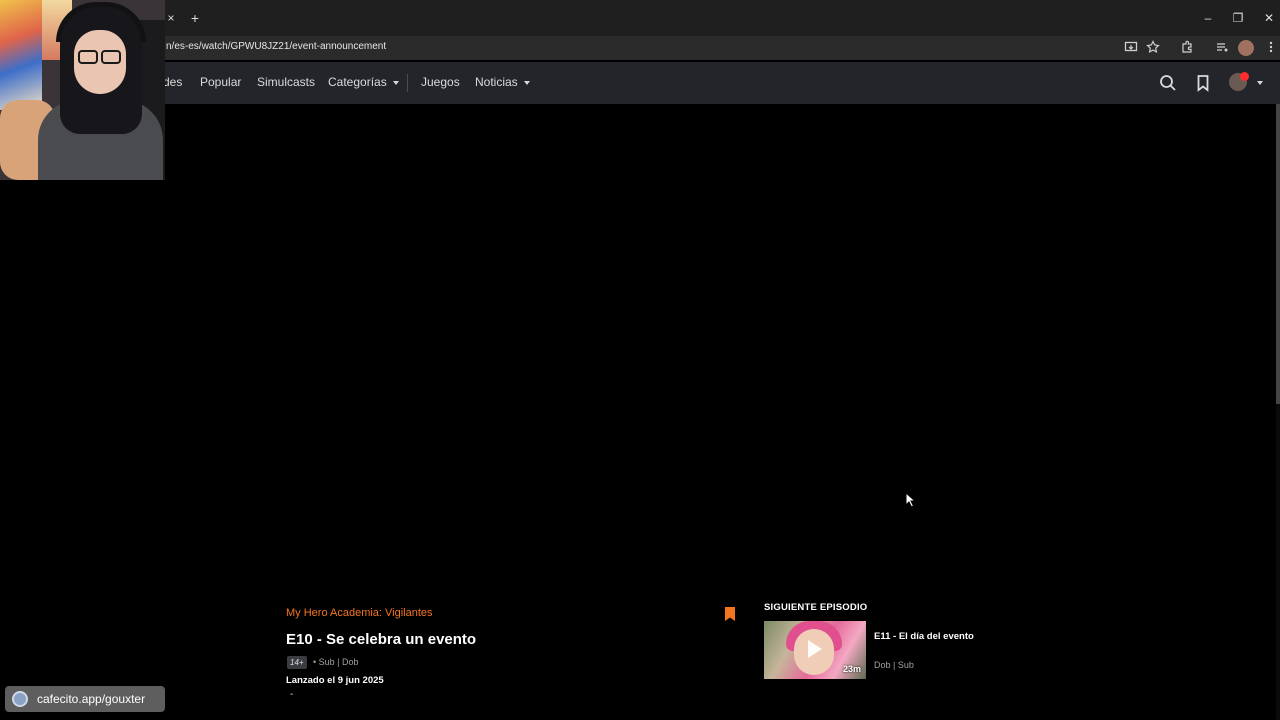 Image resolution: width=1280 pixels, height=720 pixels. What do you see at coordinates (816, 607) in the screenshot?
I see `next-episode-heading: SIGUIENTE EPISODIO` at bounding box center [816, 607].